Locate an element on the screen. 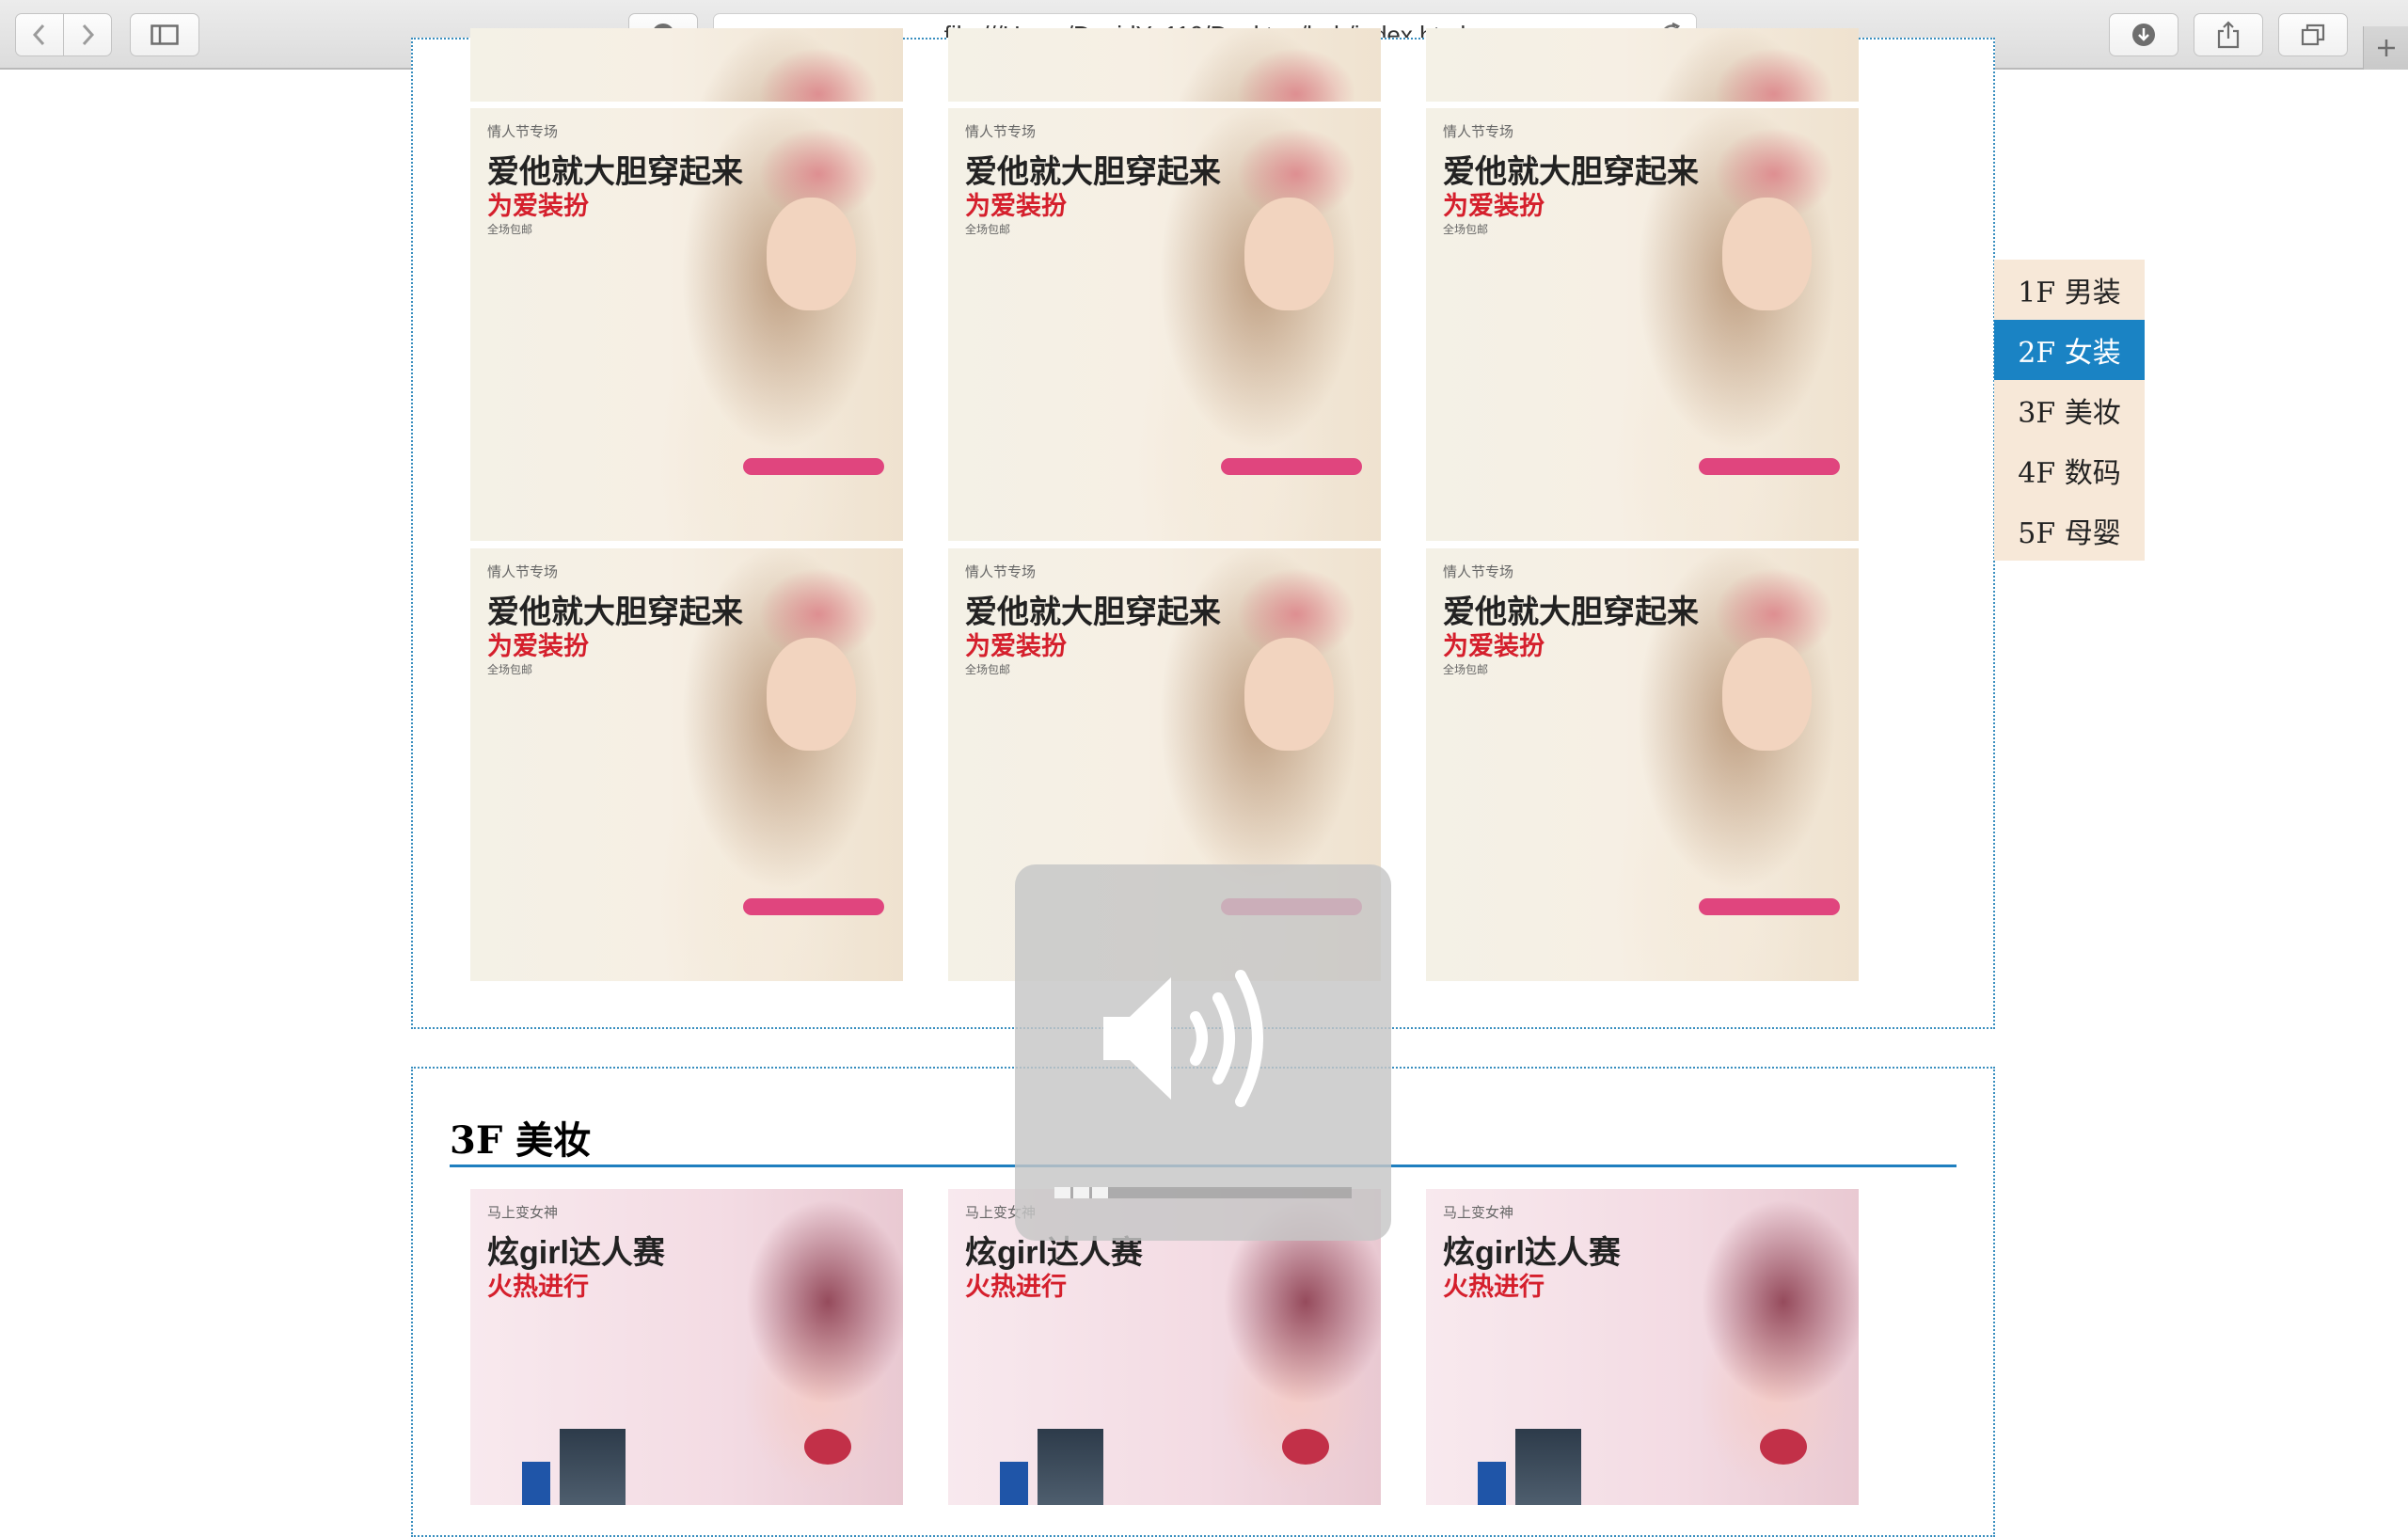  share-icon is located at coordinates (2229, 35).